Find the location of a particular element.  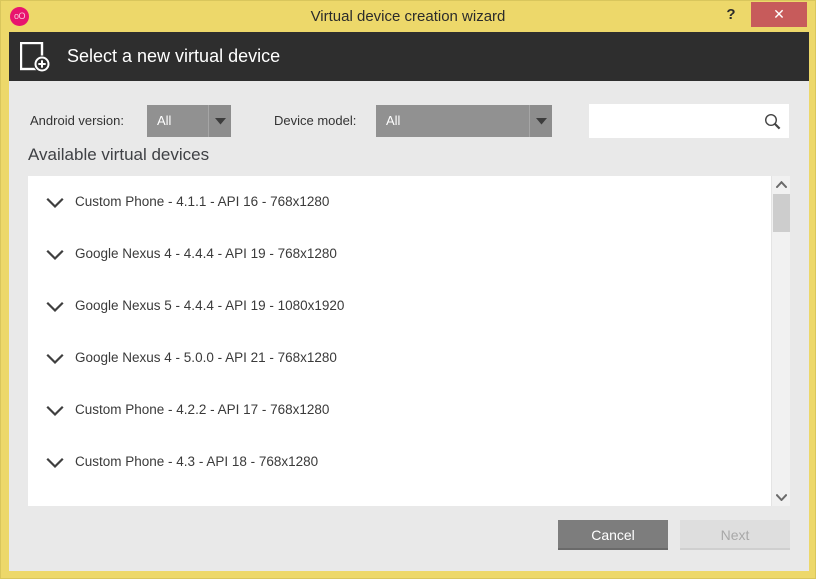

scroll-down-arrow-icon is located at coordinates (781, 497).